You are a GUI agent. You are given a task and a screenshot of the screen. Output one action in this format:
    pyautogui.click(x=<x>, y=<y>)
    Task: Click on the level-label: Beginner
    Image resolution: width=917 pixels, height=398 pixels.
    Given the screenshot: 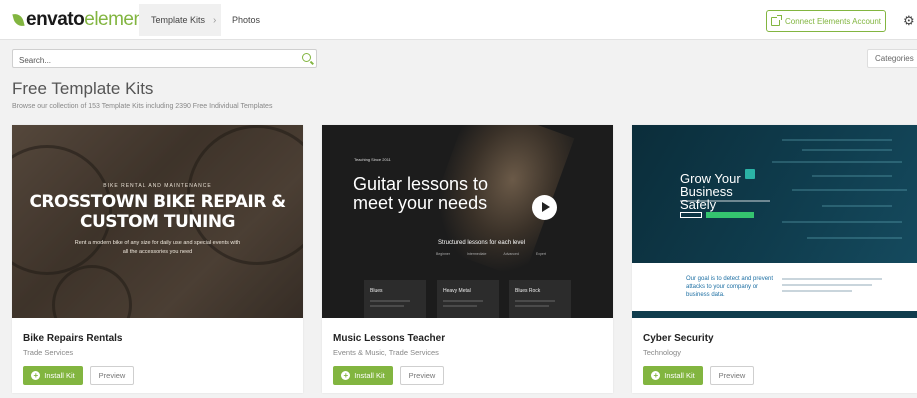 What is the action you would take?
    pyautogui.click(x=443, y=254)
    